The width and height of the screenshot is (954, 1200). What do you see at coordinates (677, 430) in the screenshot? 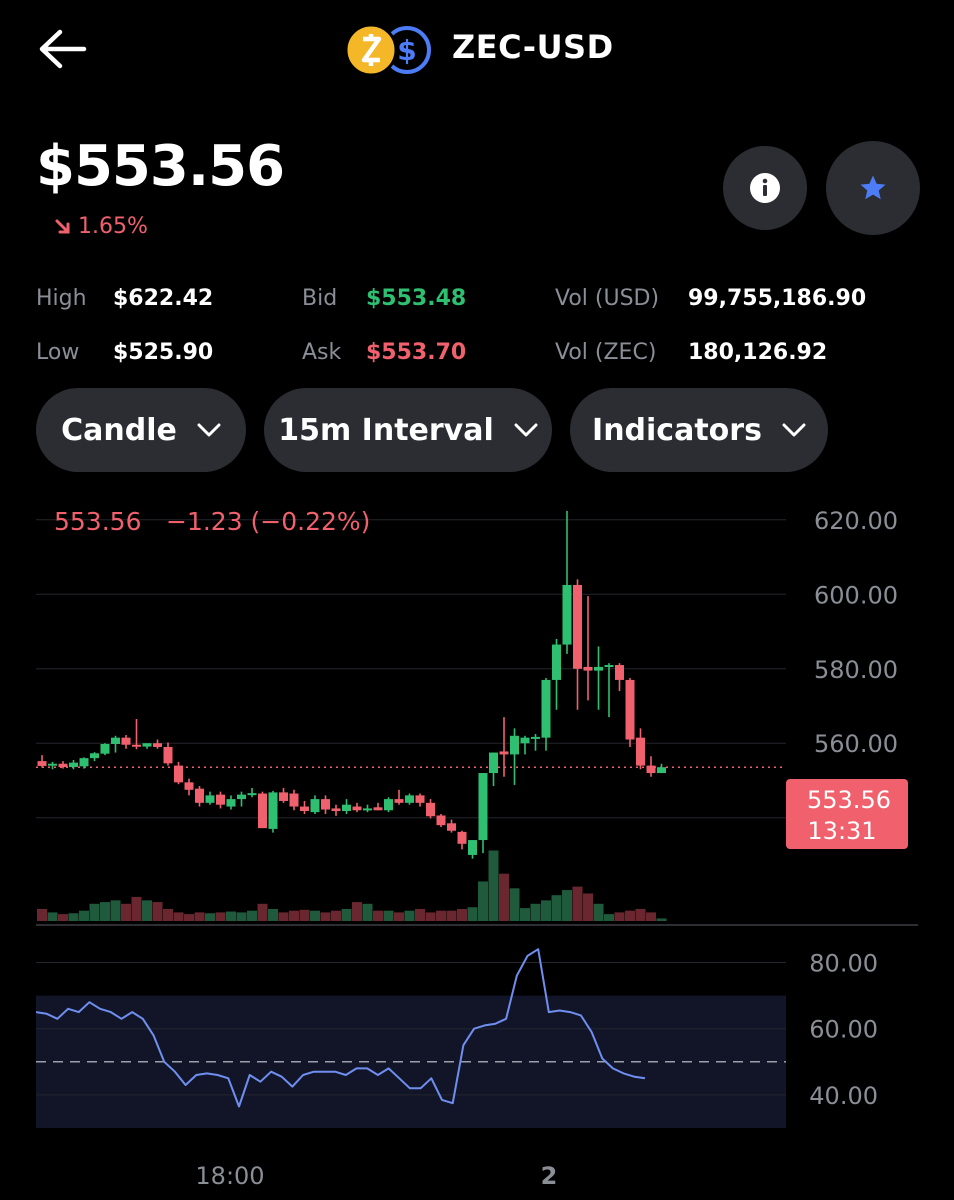
I see `indicators-label: Indicators` at bounding box center [677, 430].